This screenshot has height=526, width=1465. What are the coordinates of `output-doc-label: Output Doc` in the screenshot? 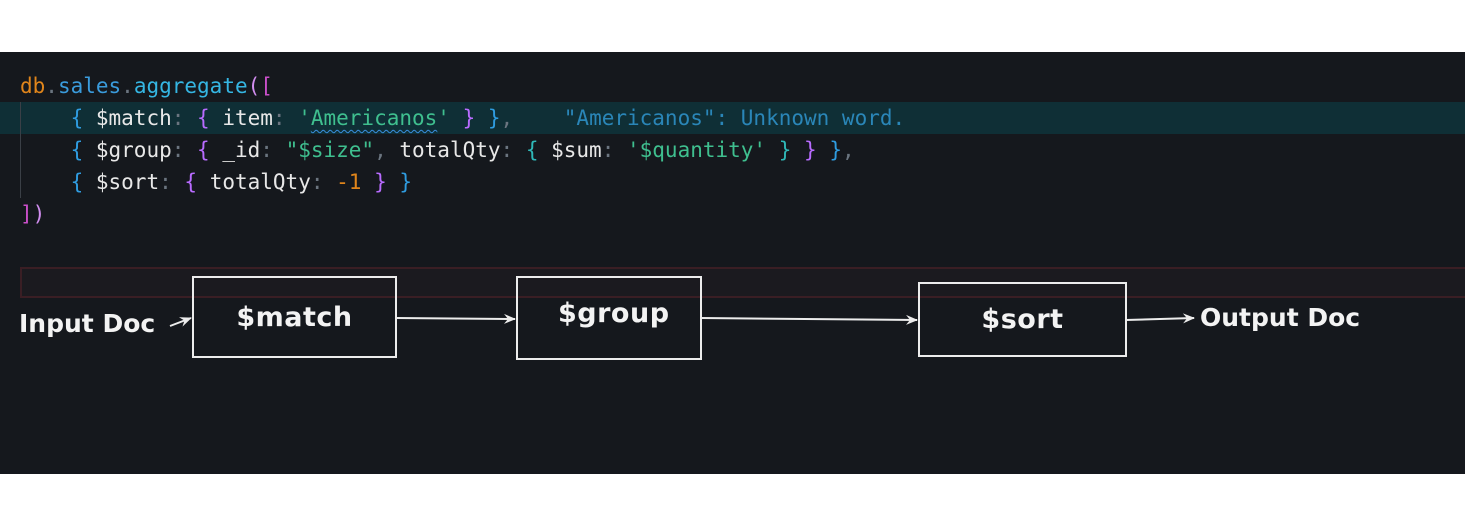 It's located at (1280, 317).